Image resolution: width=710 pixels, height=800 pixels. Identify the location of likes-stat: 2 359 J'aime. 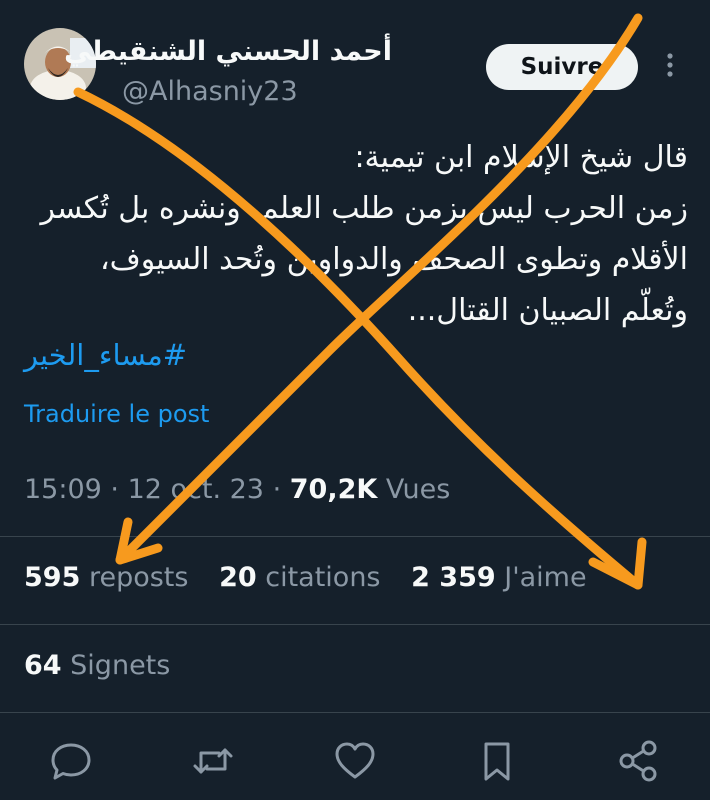
(499, 577).